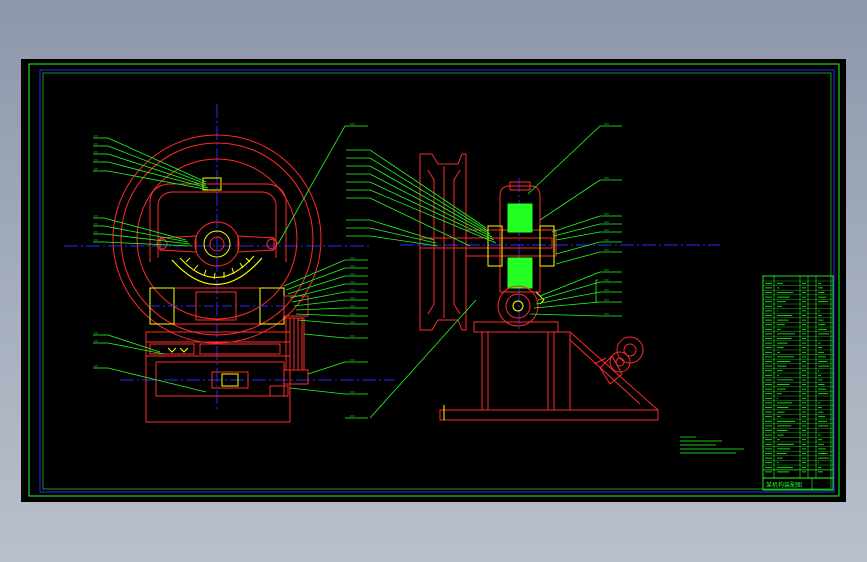  I want to click on motor-platform, so click(218, 337).